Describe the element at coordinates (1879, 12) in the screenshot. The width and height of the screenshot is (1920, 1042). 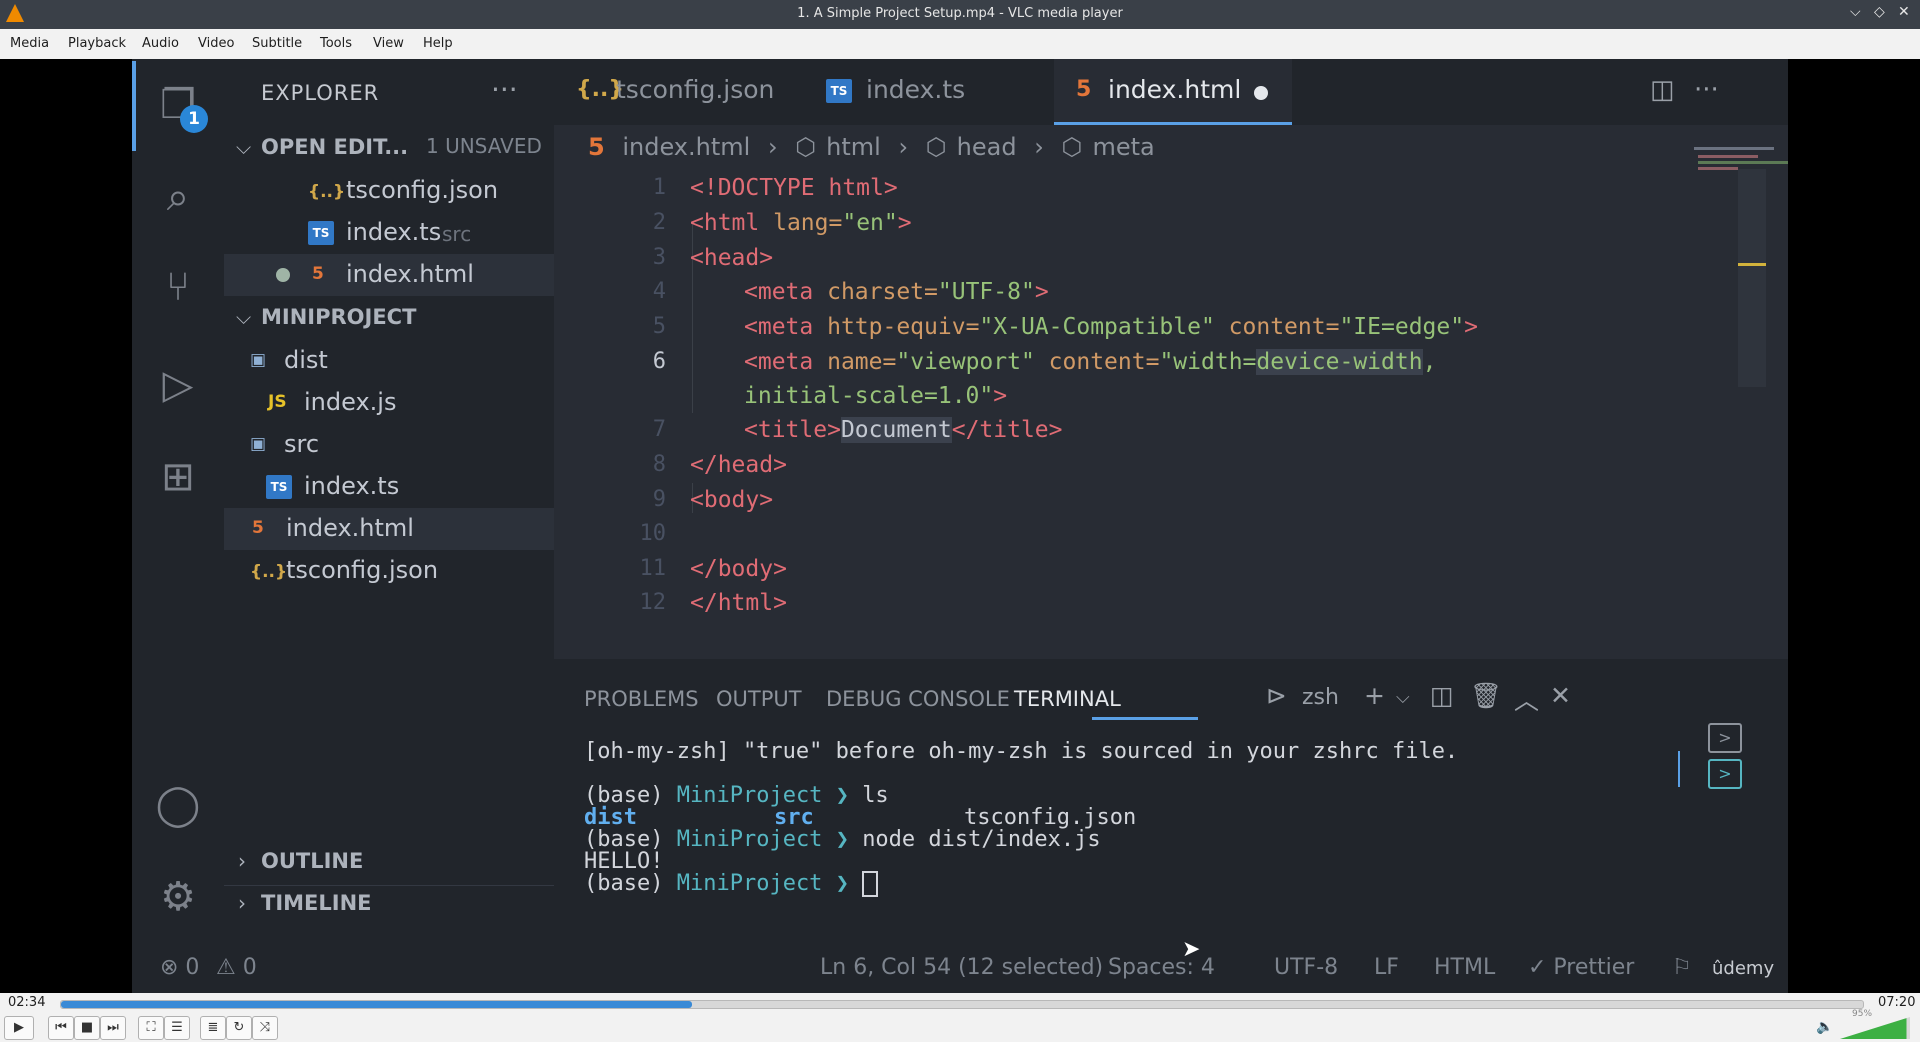
I see `maximize-button: ◇` at that location.